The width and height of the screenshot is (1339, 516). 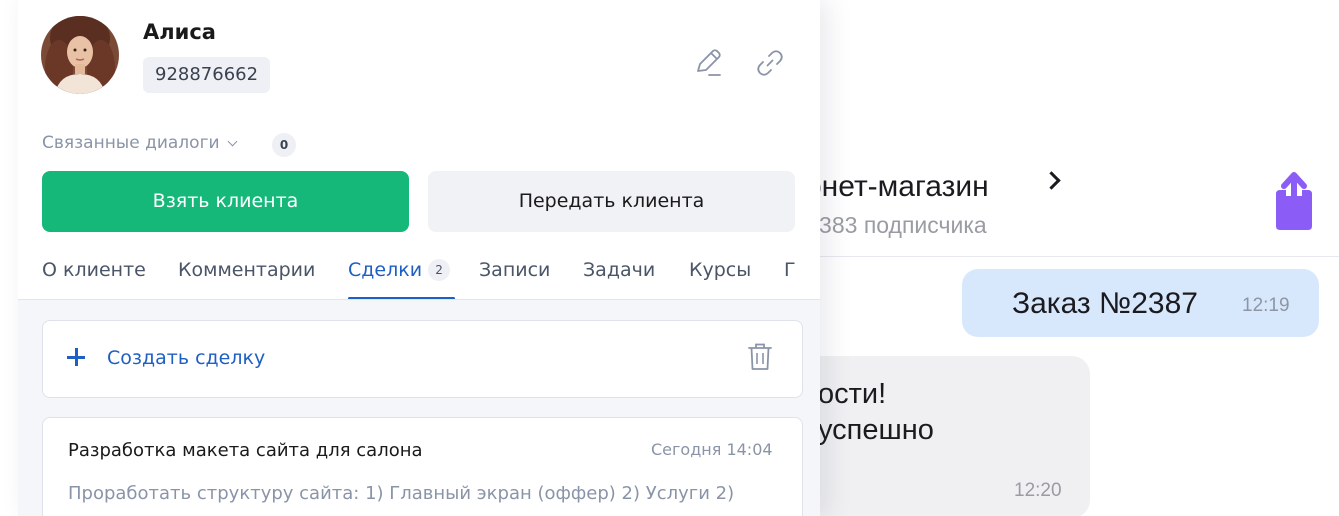 What do you see at coordinates (1105, 303) in the screenshot?
I see `message-text: Заказ №2387` at bounding box center [1105, 303].